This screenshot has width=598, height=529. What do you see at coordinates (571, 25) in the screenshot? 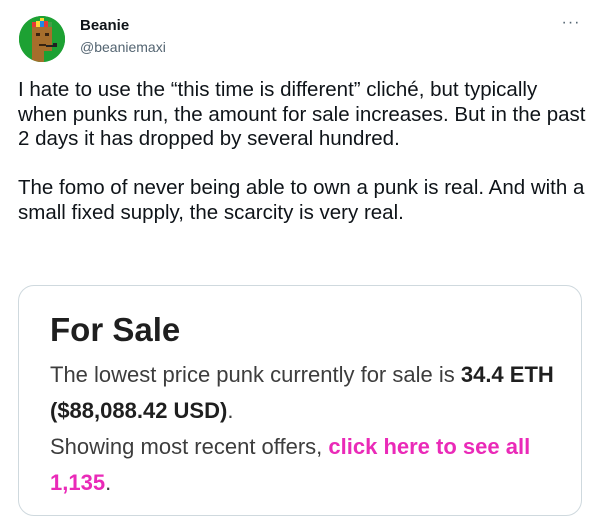
I see `more-options-icon: ···` at bounding box center [571, 25].